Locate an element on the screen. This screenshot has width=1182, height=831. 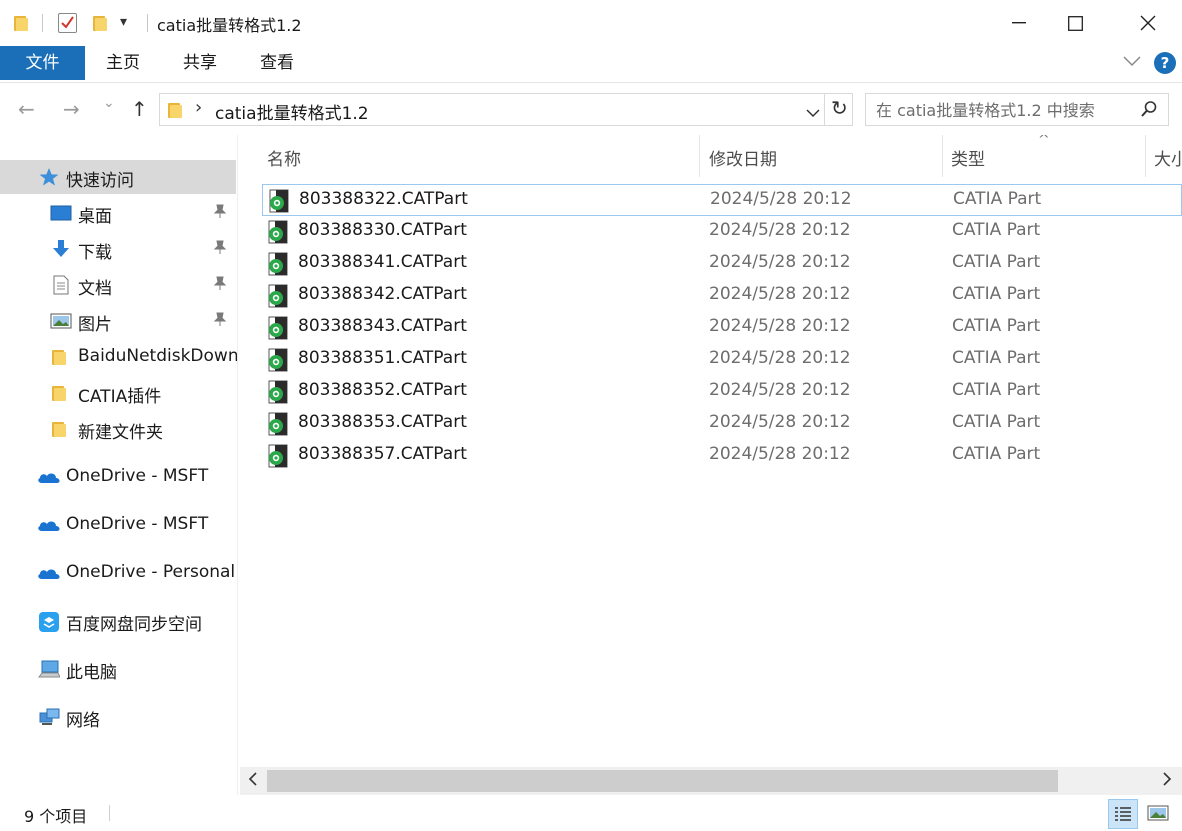
scroll-left-button is located at coordinates (253, 780).